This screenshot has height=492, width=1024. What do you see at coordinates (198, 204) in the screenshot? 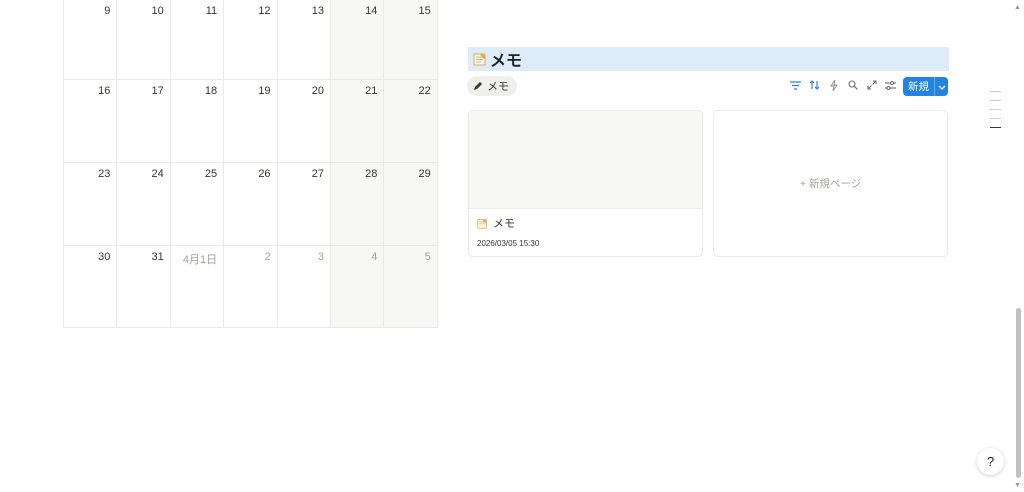
I see `calendar-day: 25` at bounding box center [198, 204].